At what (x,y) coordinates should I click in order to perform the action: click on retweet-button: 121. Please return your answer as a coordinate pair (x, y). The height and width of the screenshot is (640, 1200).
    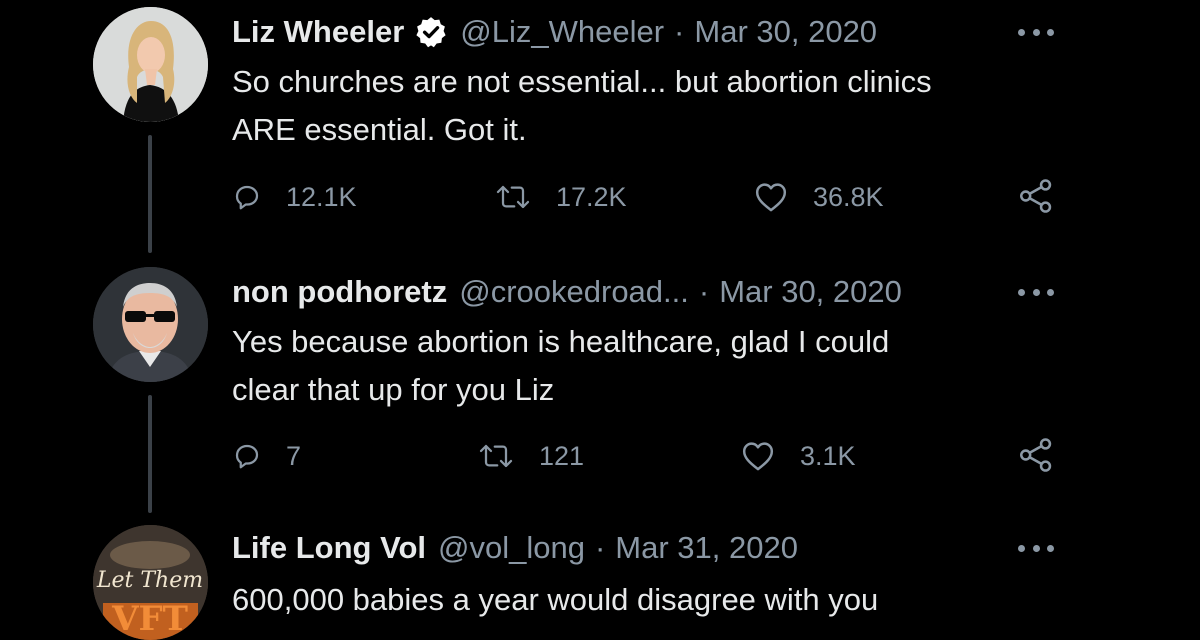
    Looking at the image, I should click on (530, 456).